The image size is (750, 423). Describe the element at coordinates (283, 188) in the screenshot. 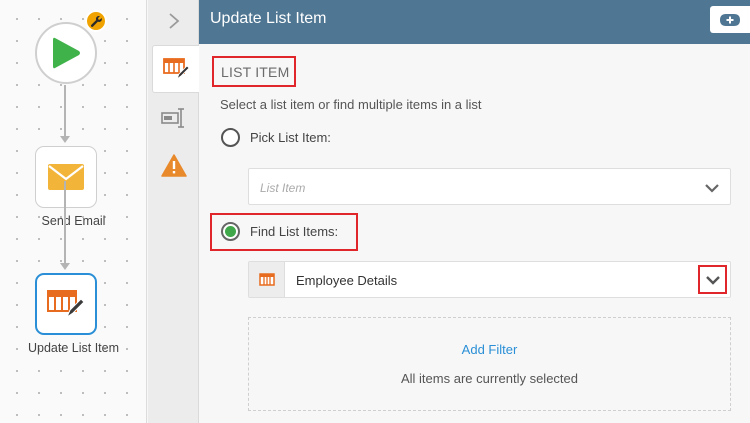

I see `list-item-placeholder: List Item` at that location.